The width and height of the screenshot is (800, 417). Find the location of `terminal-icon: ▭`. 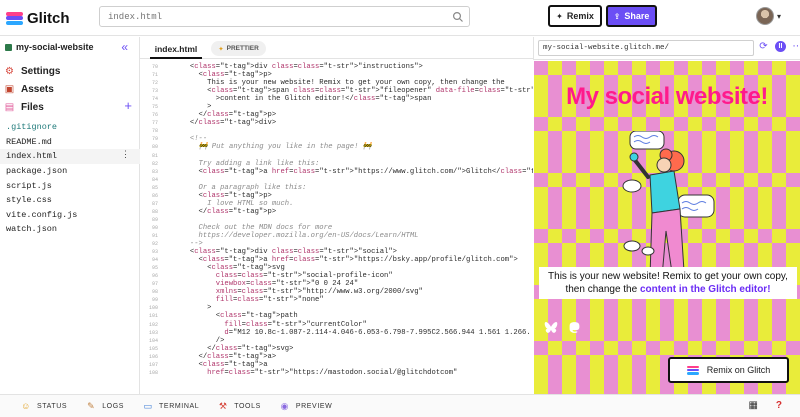

terminal-icon: ▭ is located at coordinates (148, 406).